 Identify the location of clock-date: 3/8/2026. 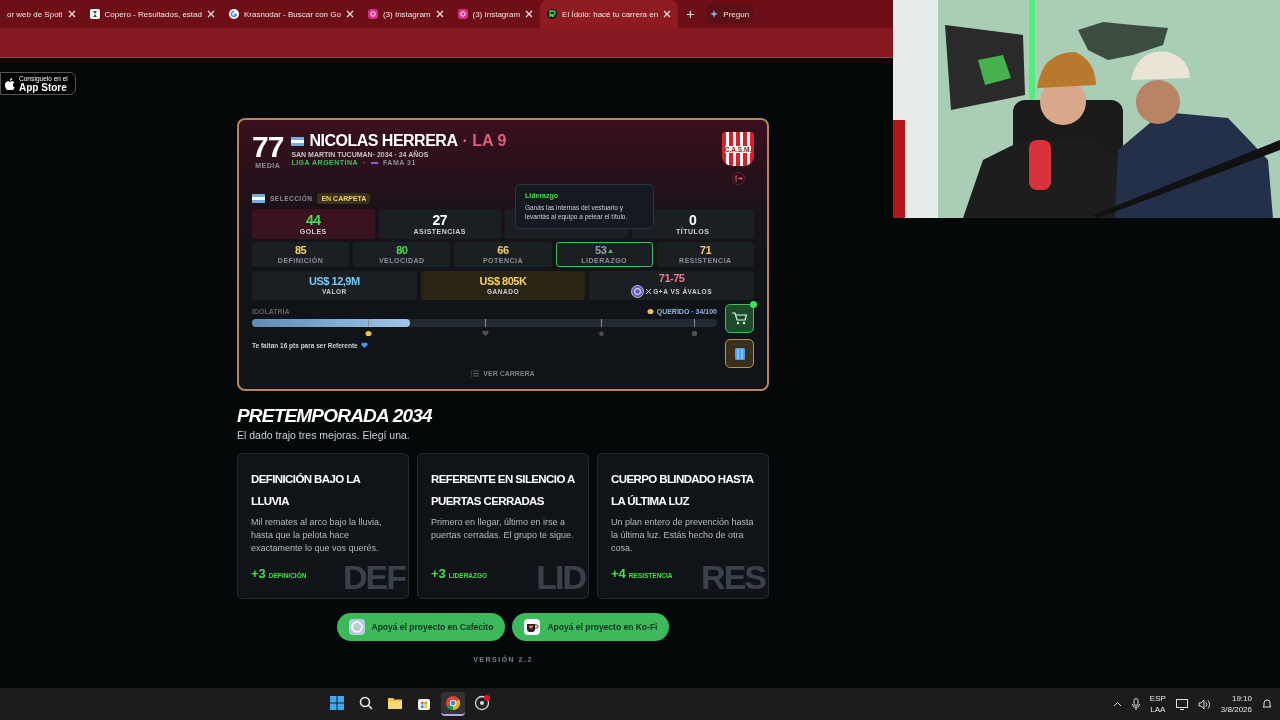
(1236, 709).